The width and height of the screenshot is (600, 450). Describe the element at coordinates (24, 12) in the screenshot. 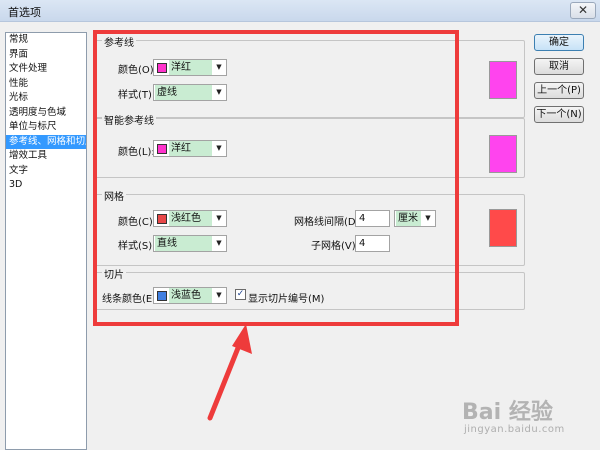

I see `window-title: 首选项` at that location.